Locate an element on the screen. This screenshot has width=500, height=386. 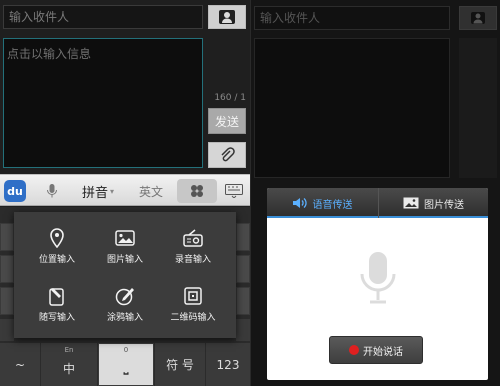
recorder-icon is located at coordinates (193, 238).